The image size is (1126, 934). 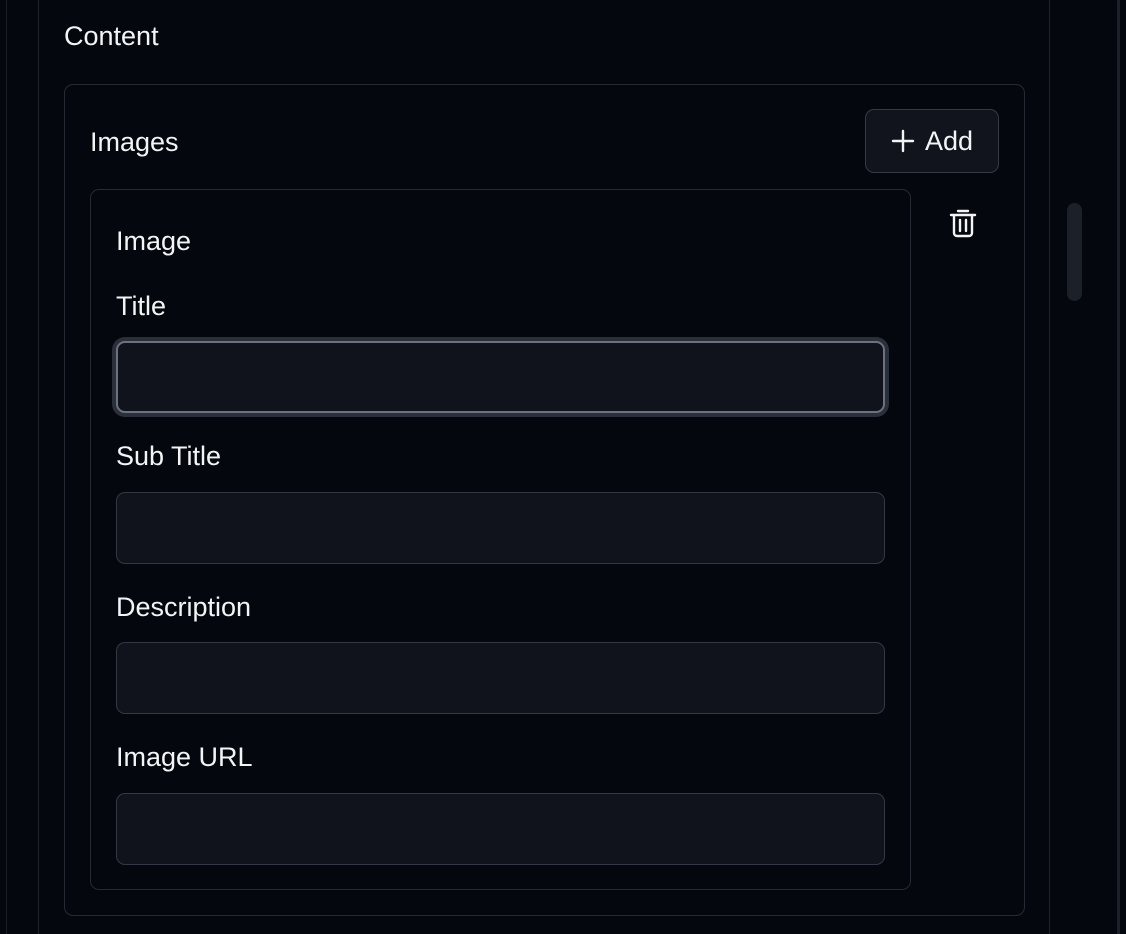 I want to click on right-divider, so click(x=1118, y=467).